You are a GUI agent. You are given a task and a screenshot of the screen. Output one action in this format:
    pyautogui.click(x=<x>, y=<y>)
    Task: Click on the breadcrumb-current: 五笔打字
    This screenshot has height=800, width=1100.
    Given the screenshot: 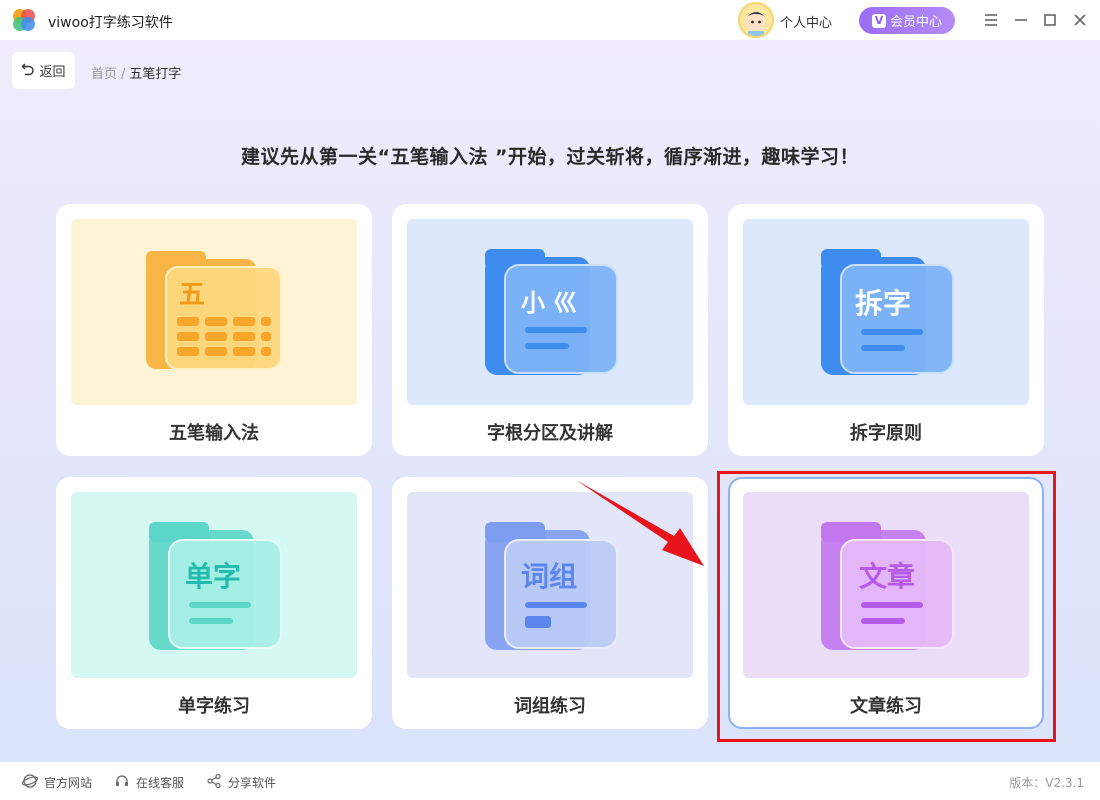 What is the action you would take?
    pyautogui.click(x=155, y=74)
    